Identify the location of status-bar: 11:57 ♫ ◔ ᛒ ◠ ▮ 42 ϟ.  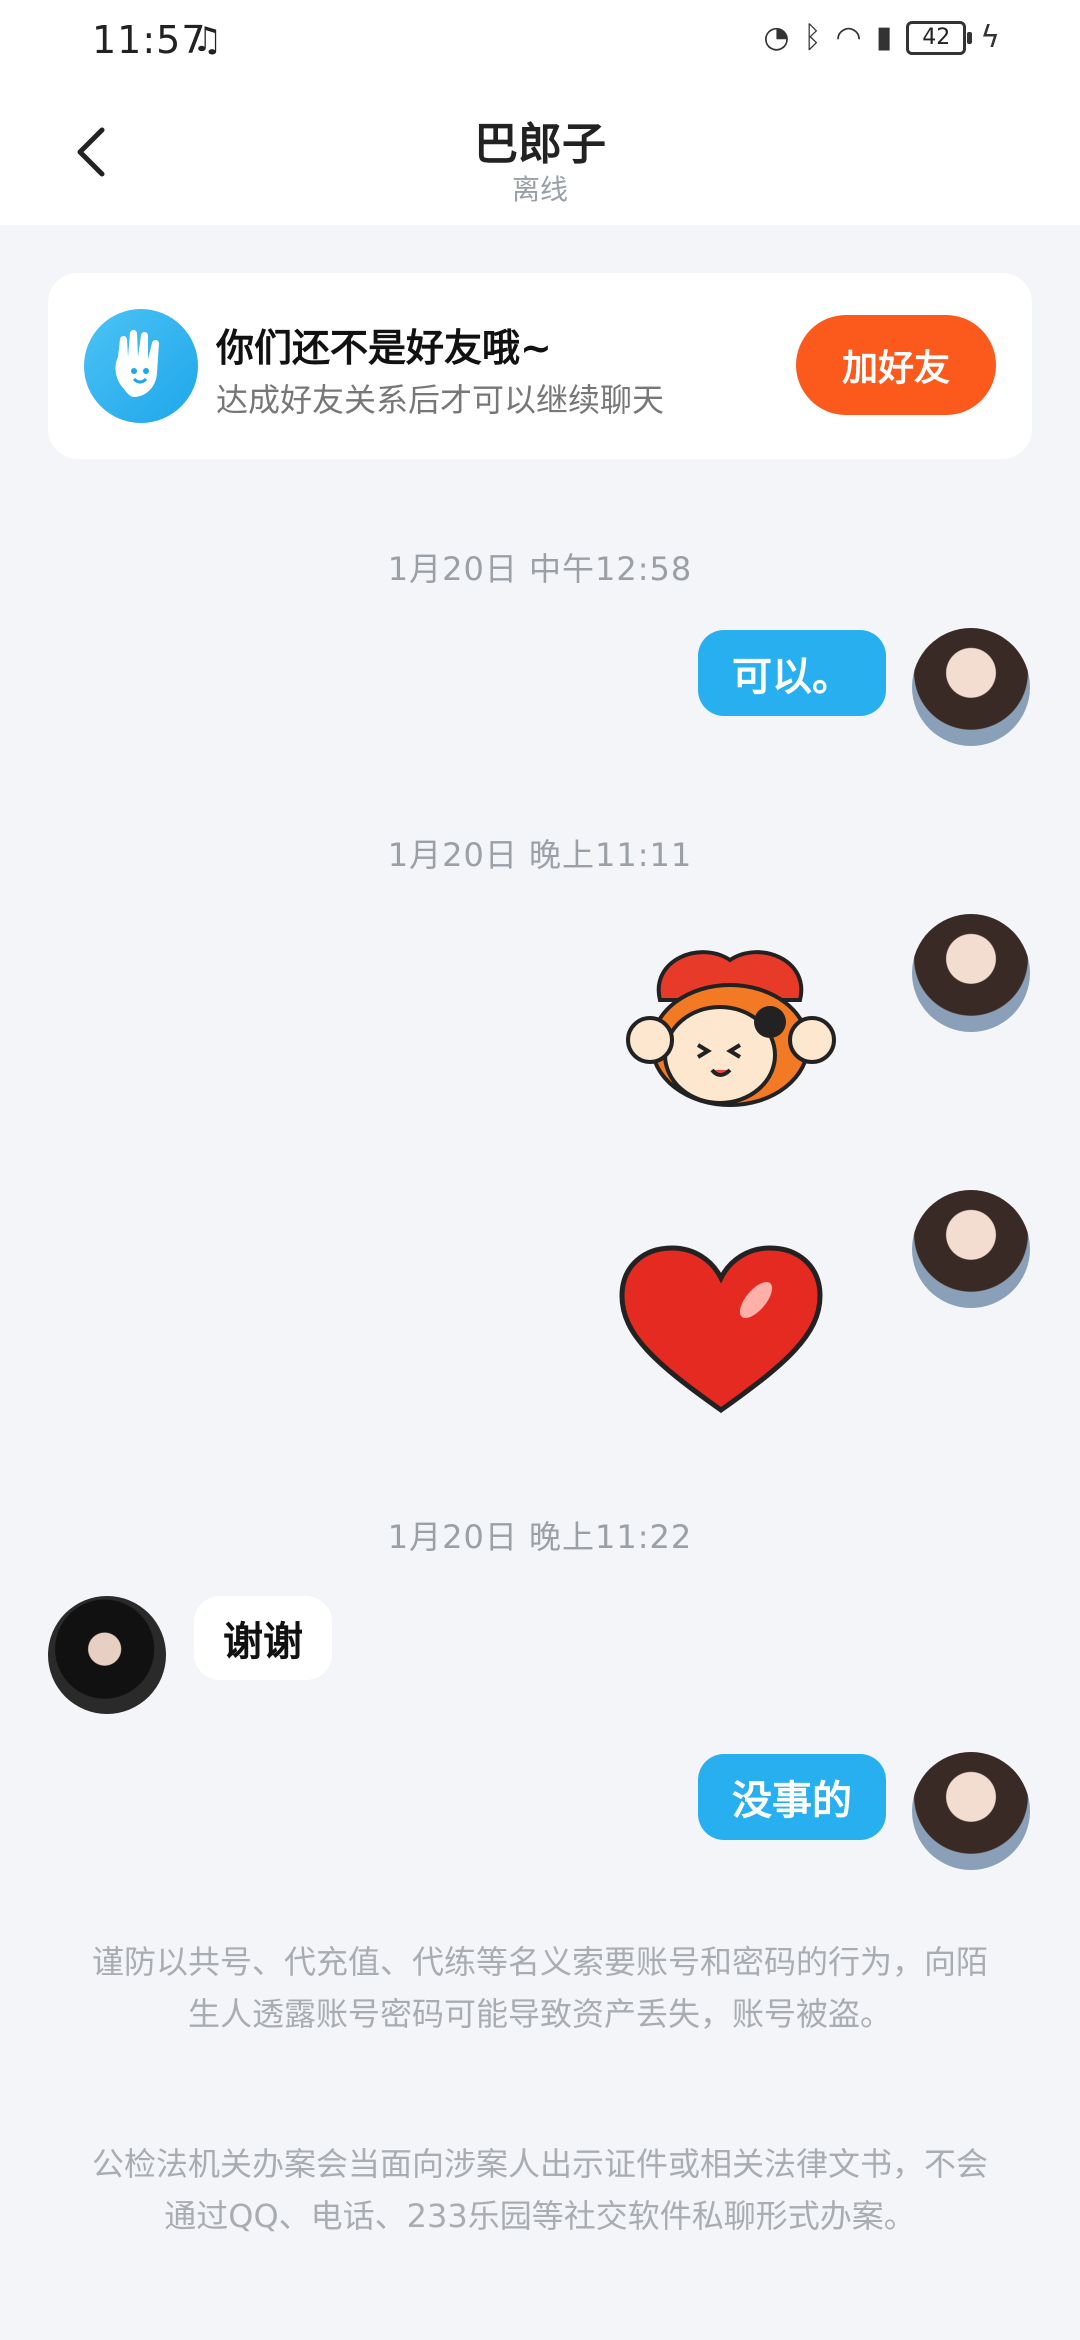
(540, 40).